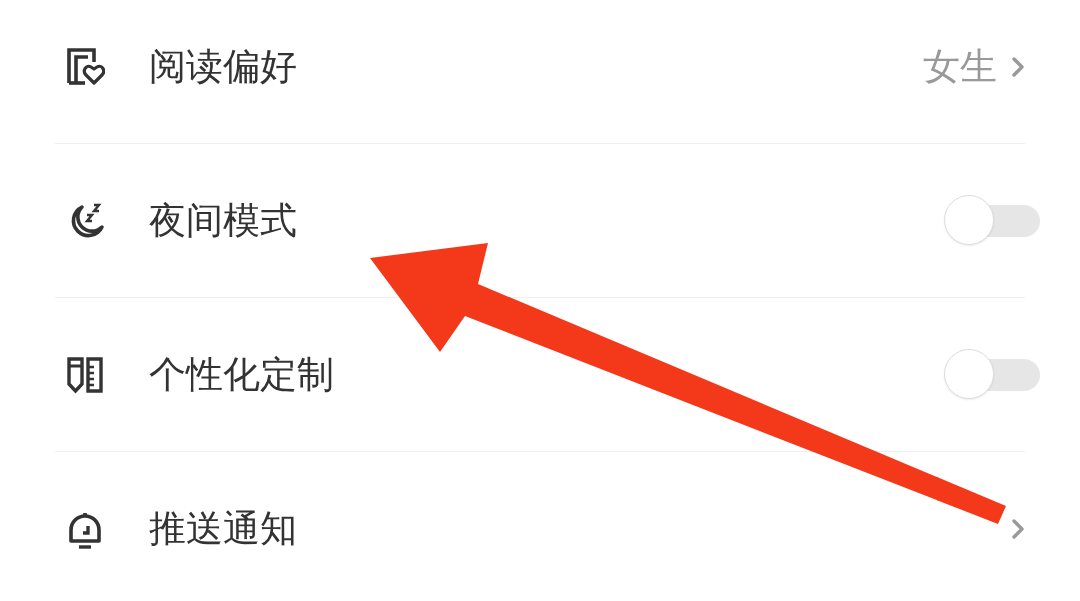  What do you see at coordinates (223, 66) in the screenshot?
I see `setting-label: 阅读偏好` at bounding box center [223, 66].